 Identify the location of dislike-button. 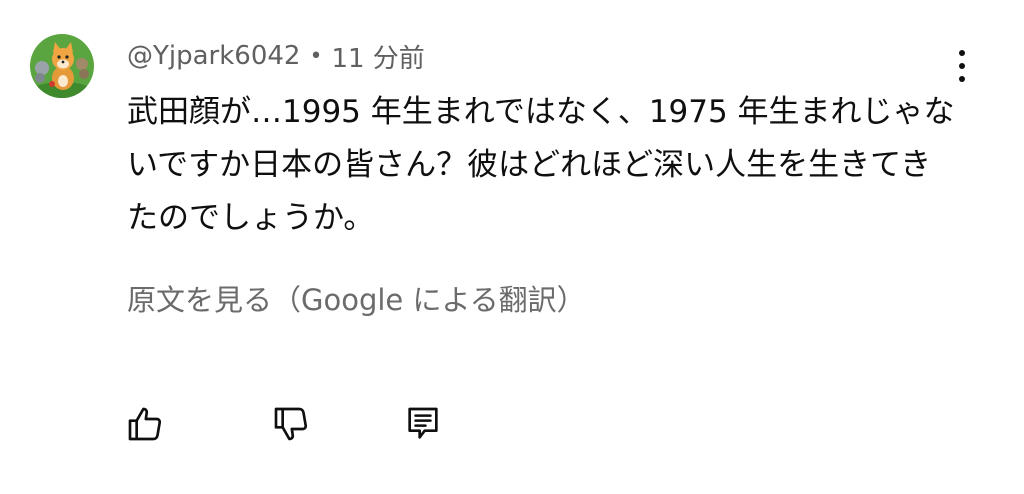
(291, 424).